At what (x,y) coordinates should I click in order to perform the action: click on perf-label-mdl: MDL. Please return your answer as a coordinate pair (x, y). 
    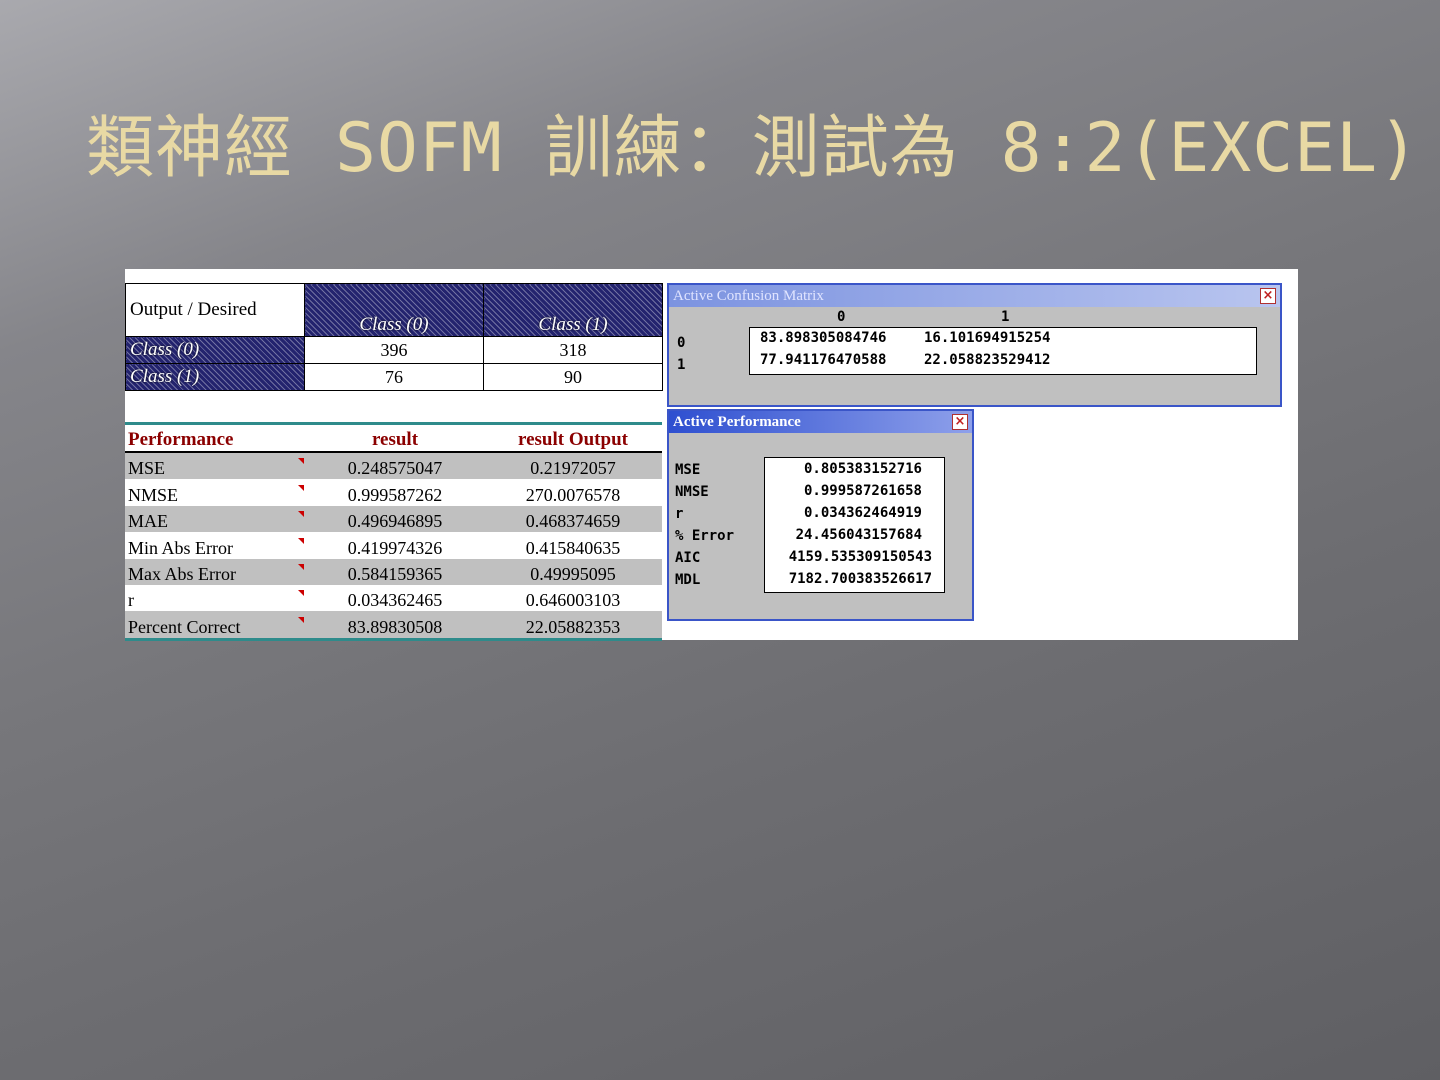
    Looking at the image, I should click on (688, 580).